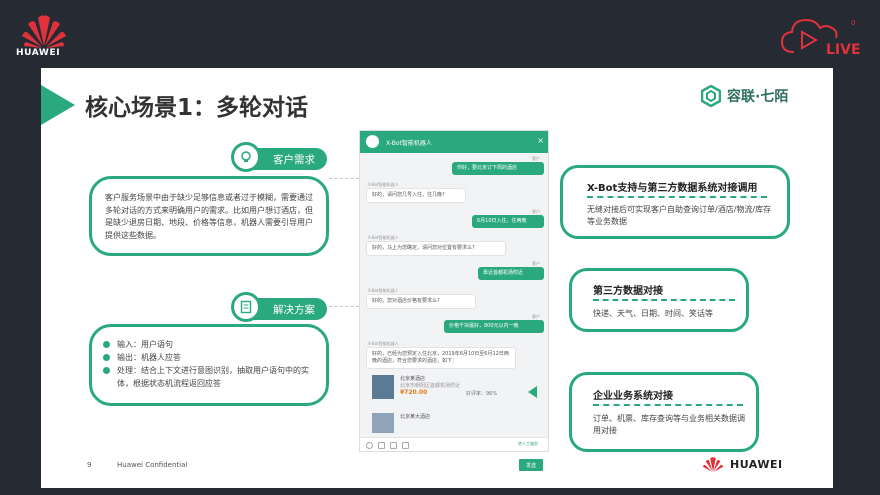 This screenshot has width=880, height=495. Describe the element at coordinates (381, 445) in the screenshot. I see `image-icon` at that location.